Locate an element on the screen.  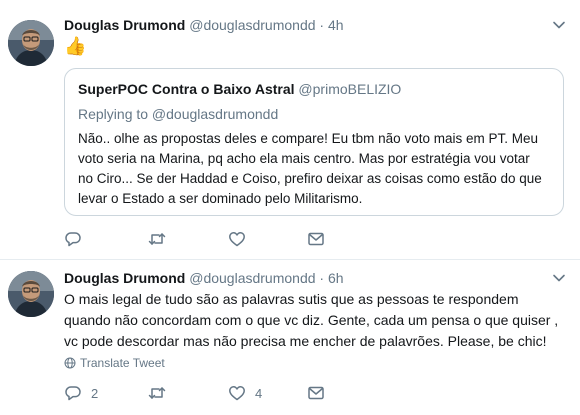
like-button: 4 is located at coordinates (245, 393).